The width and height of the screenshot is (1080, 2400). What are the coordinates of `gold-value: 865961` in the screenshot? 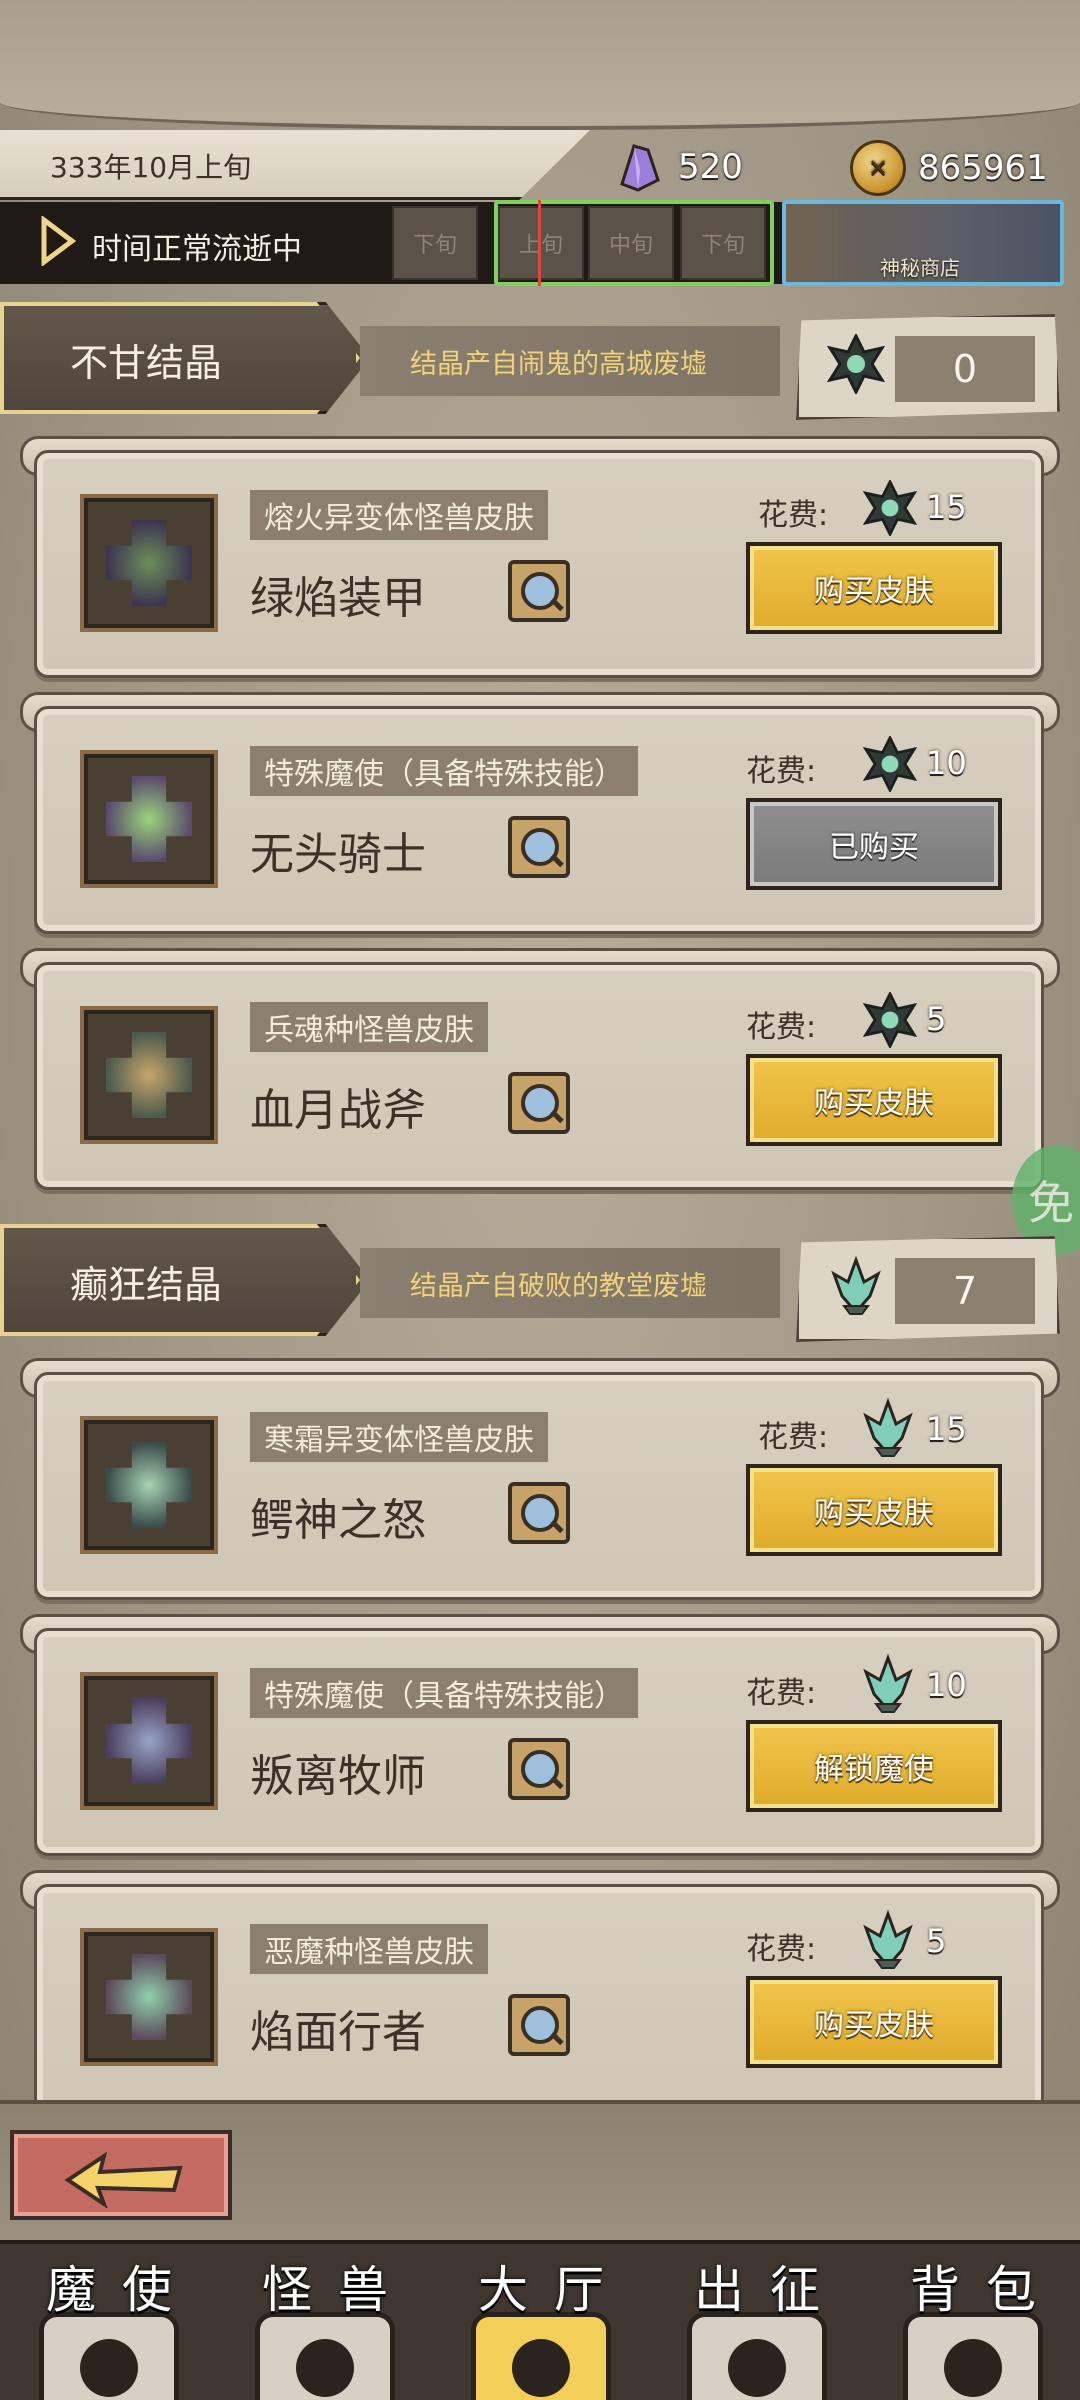 It's located at (983, 168).